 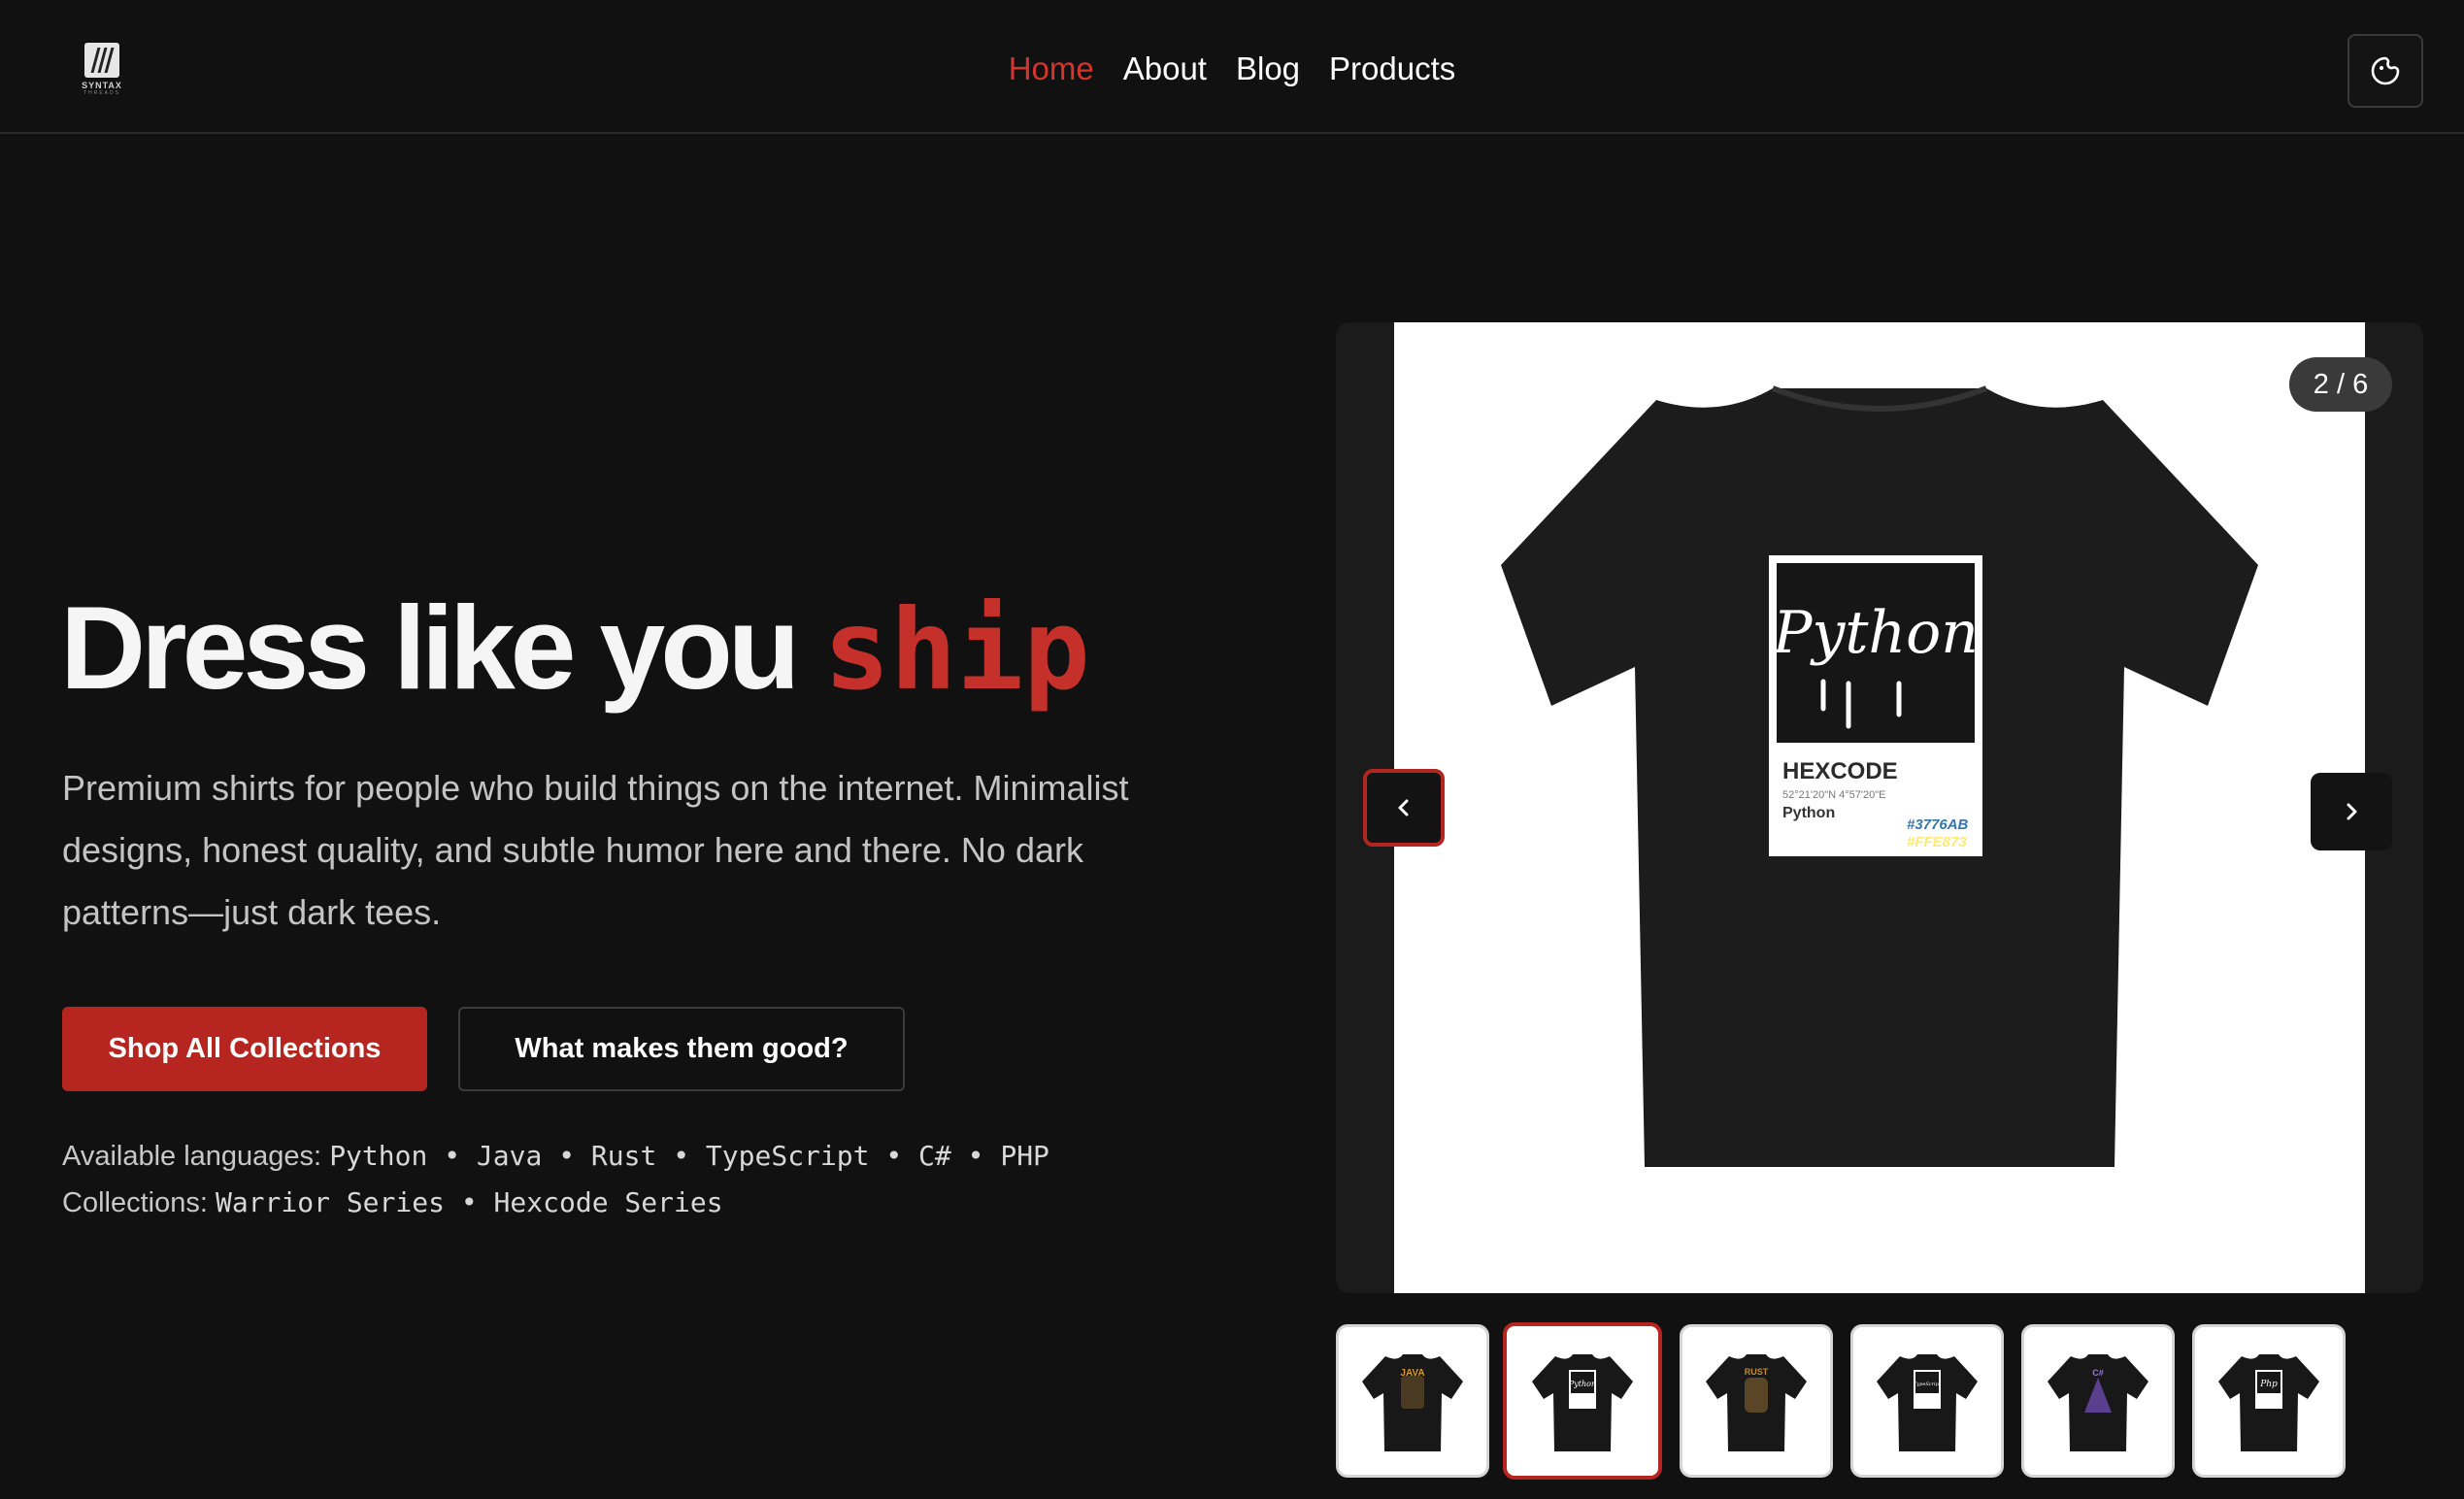 What do you see at coordinates (101, 93) in the screenshot?
I see `brand-sub: THREADS` at bounding box center [101, 93].